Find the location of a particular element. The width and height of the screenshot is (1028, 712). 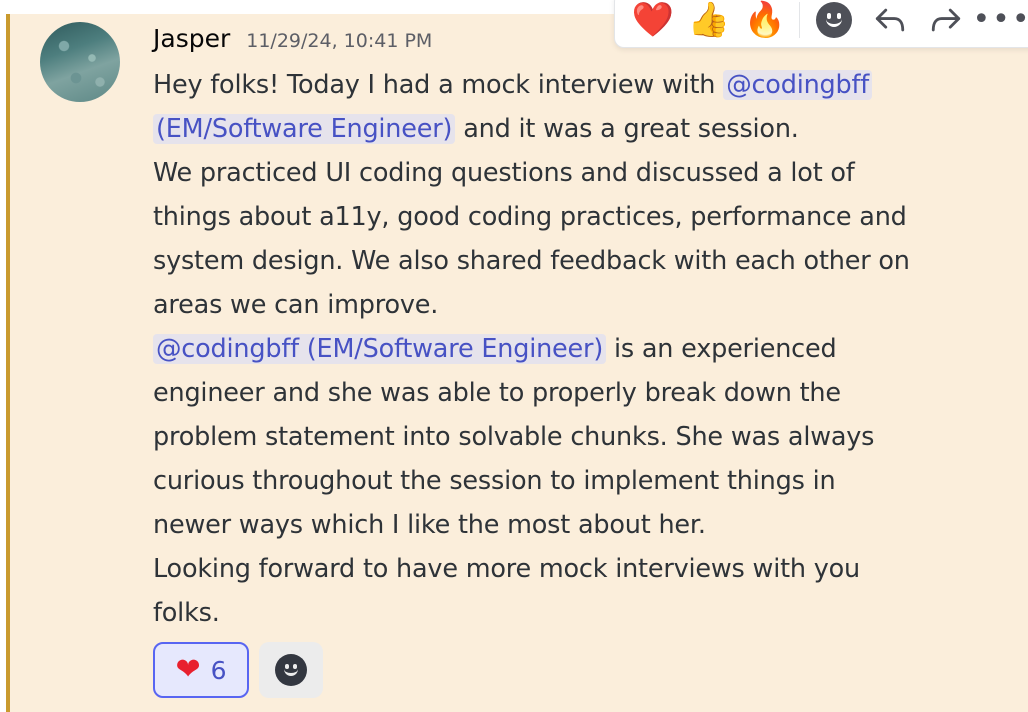

thumbs-up-icon: 👍 is located at coordinates (709, 20).